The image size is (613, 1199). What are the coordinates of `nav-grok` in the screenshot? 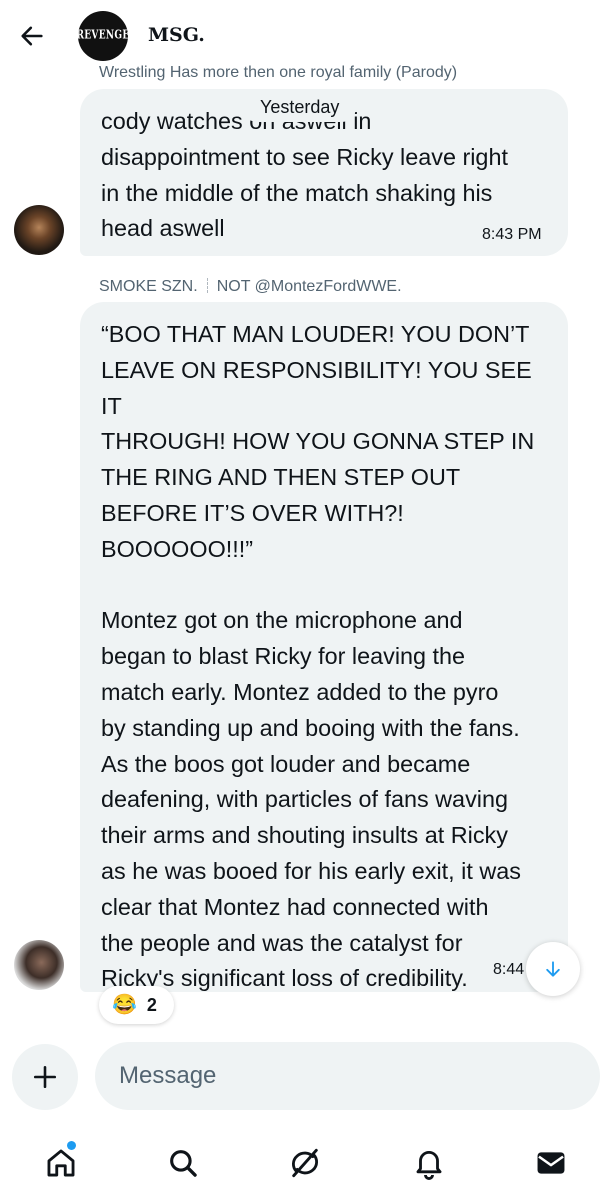 It's located at (305, 1163).